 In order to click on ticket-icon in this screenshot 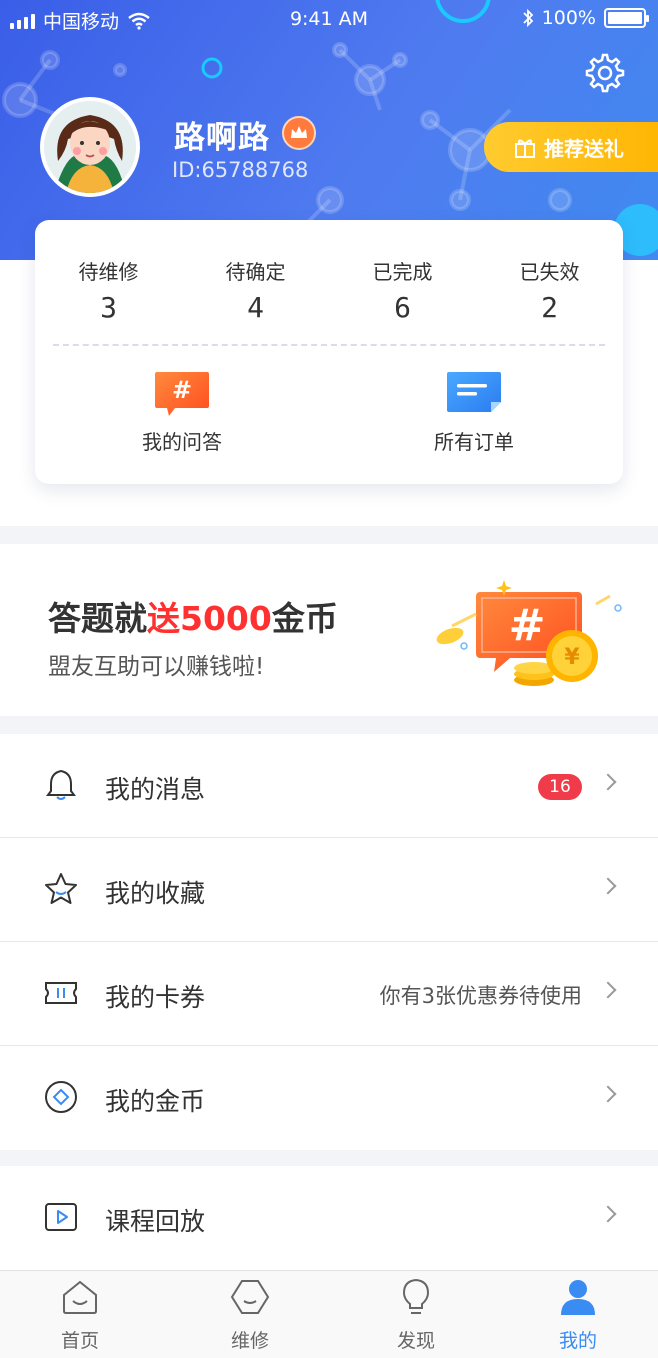, I will do `click(61, 993)`.